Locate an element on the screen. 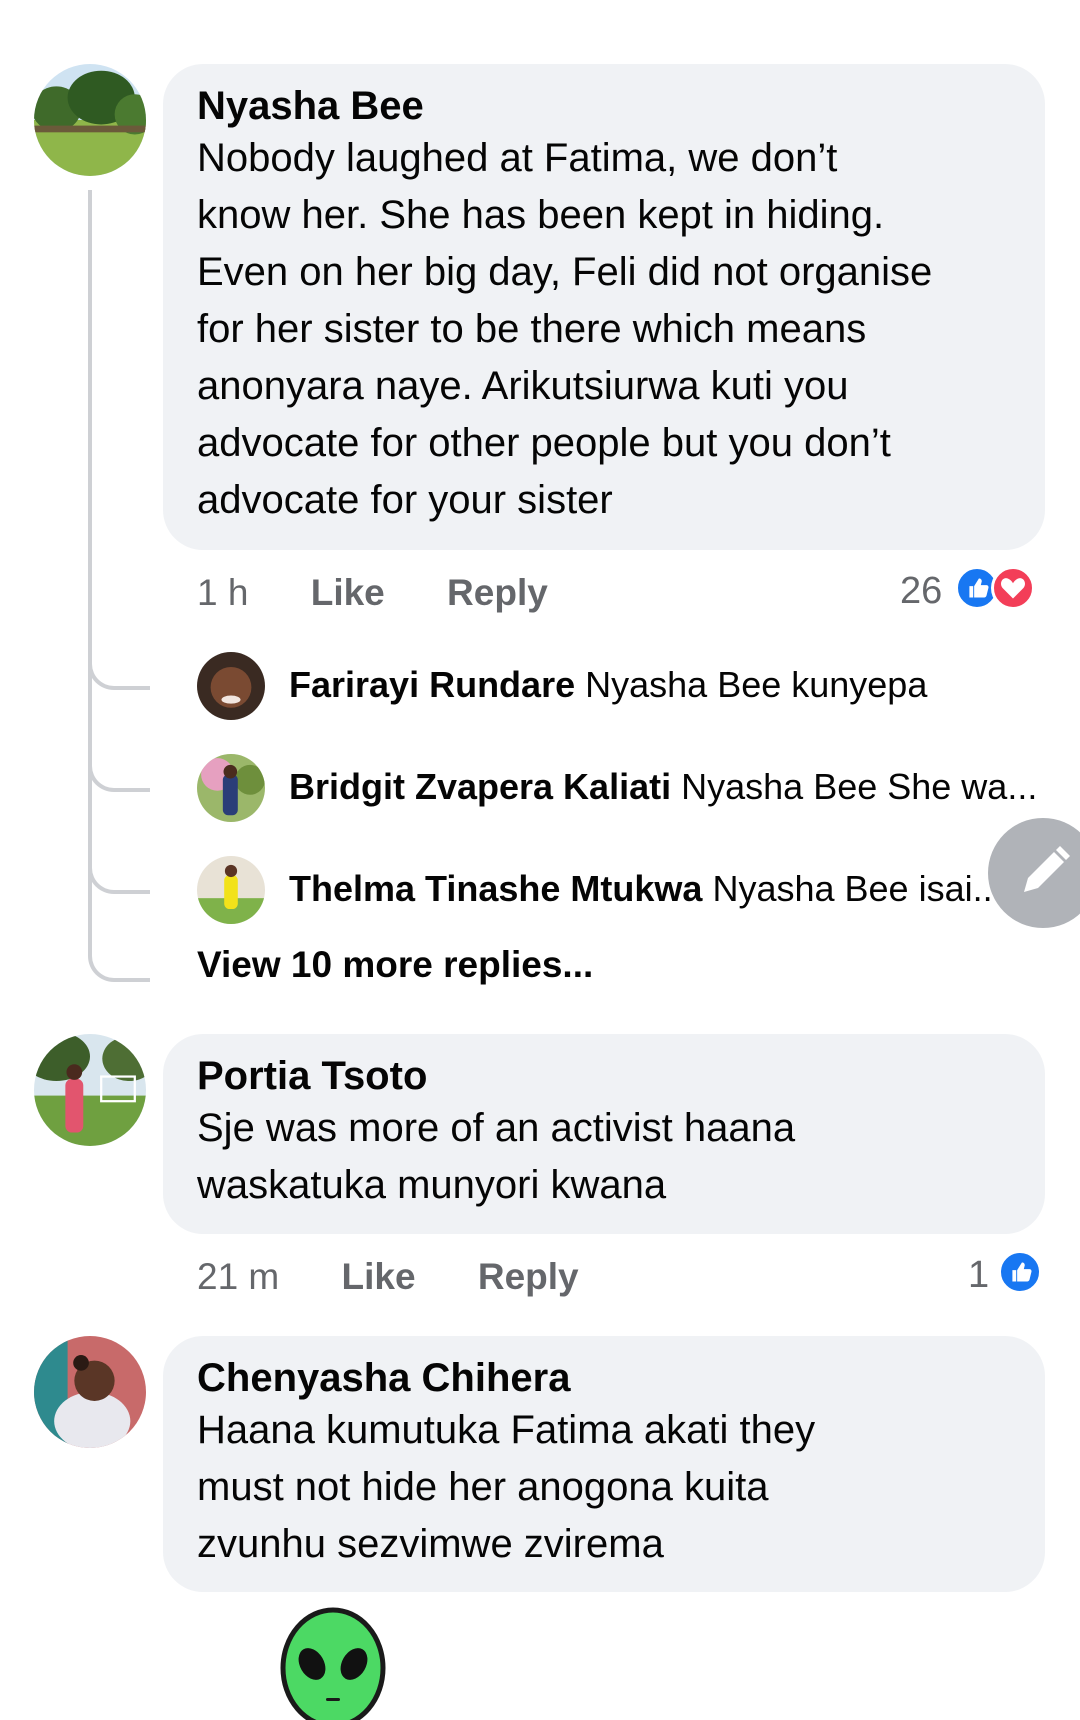 The height and width of the screenshot is (1720, 1080). reply-text: Nyasha Bee kunyepa is located at coordinates (756, 684).